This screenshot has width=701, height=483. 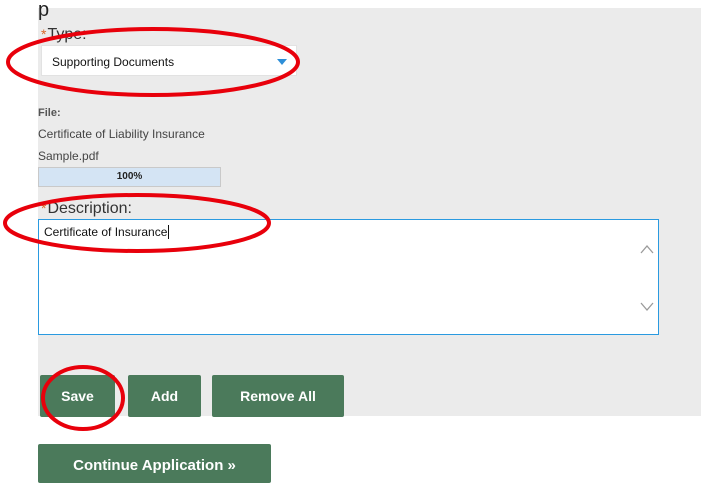 I want to click on type-select: Supporting Documents, so click(x=169, y=60).